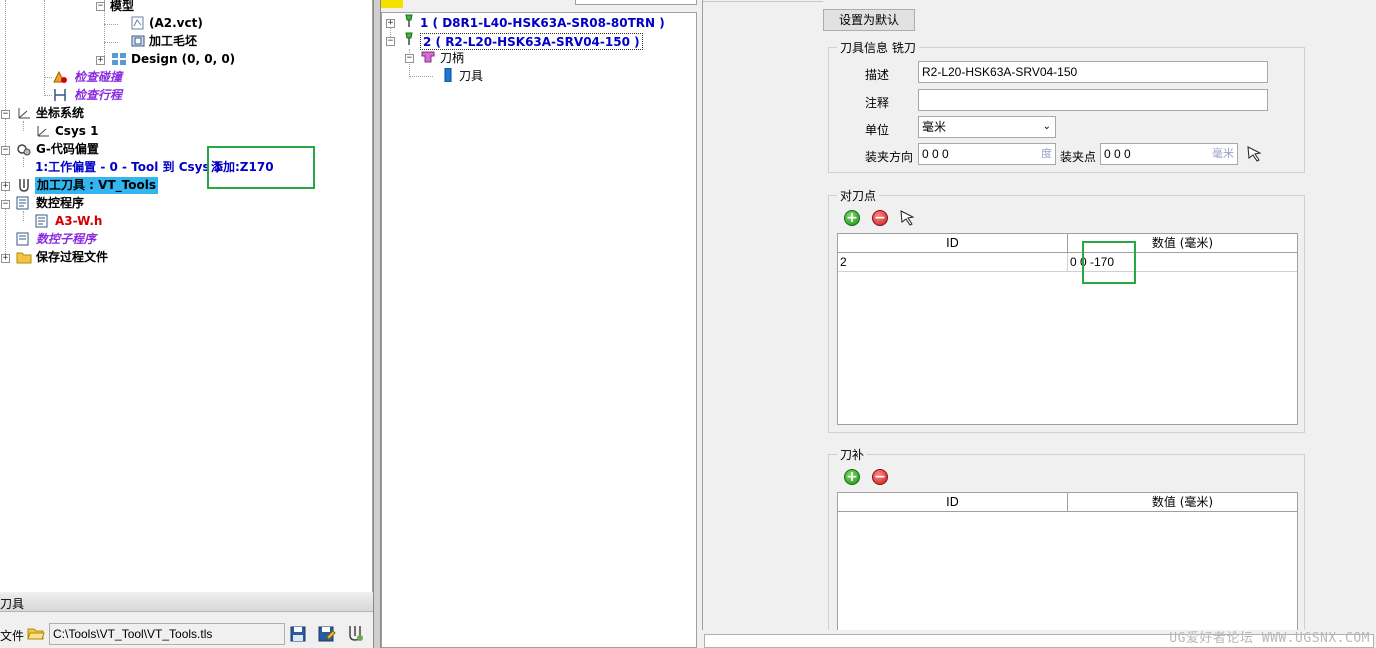 Image resolution: width=1376 pixels, height=648 pixels. I want to click on tree-node-a3-wh: A3-W.h, so click(78, 221).